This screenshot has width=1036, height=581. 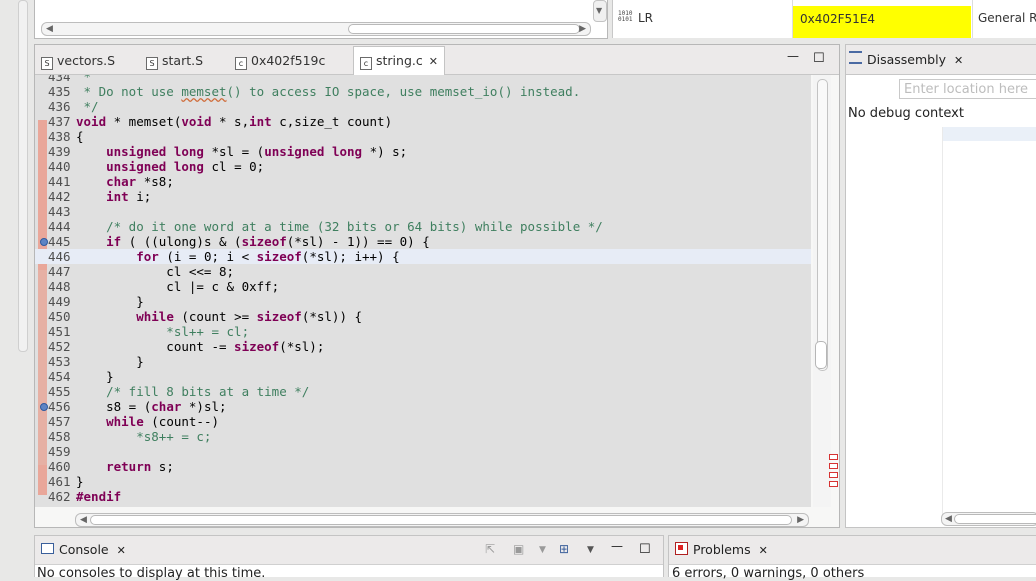 I want to click on code-line: 434 *, so click(x=423, y=79).